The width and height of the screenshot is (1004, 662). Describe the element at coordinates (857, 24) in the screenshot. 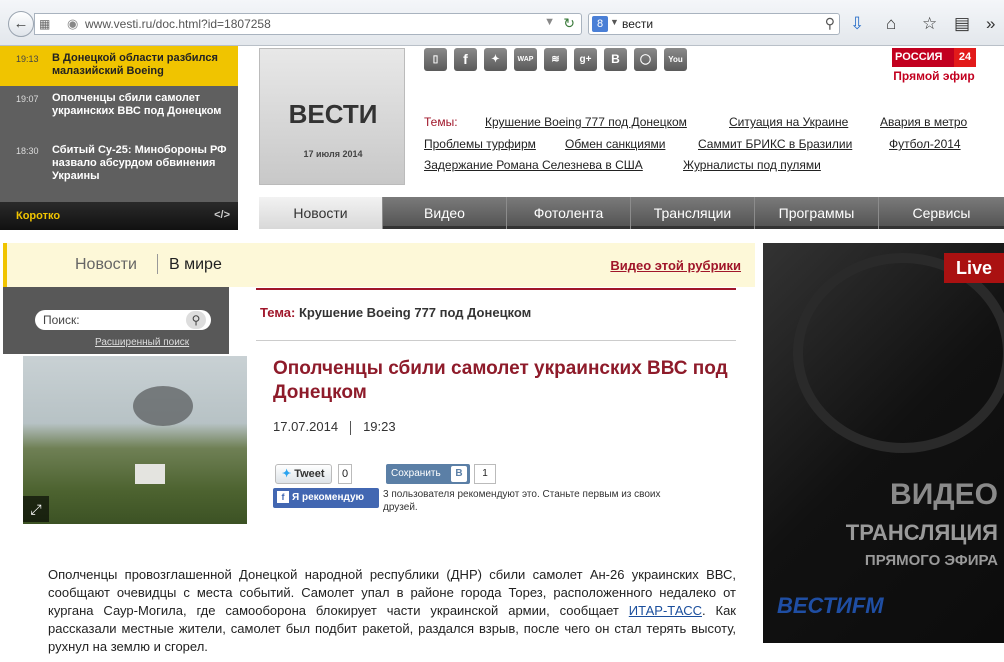

I see `download-icon: ⇩` at that location.